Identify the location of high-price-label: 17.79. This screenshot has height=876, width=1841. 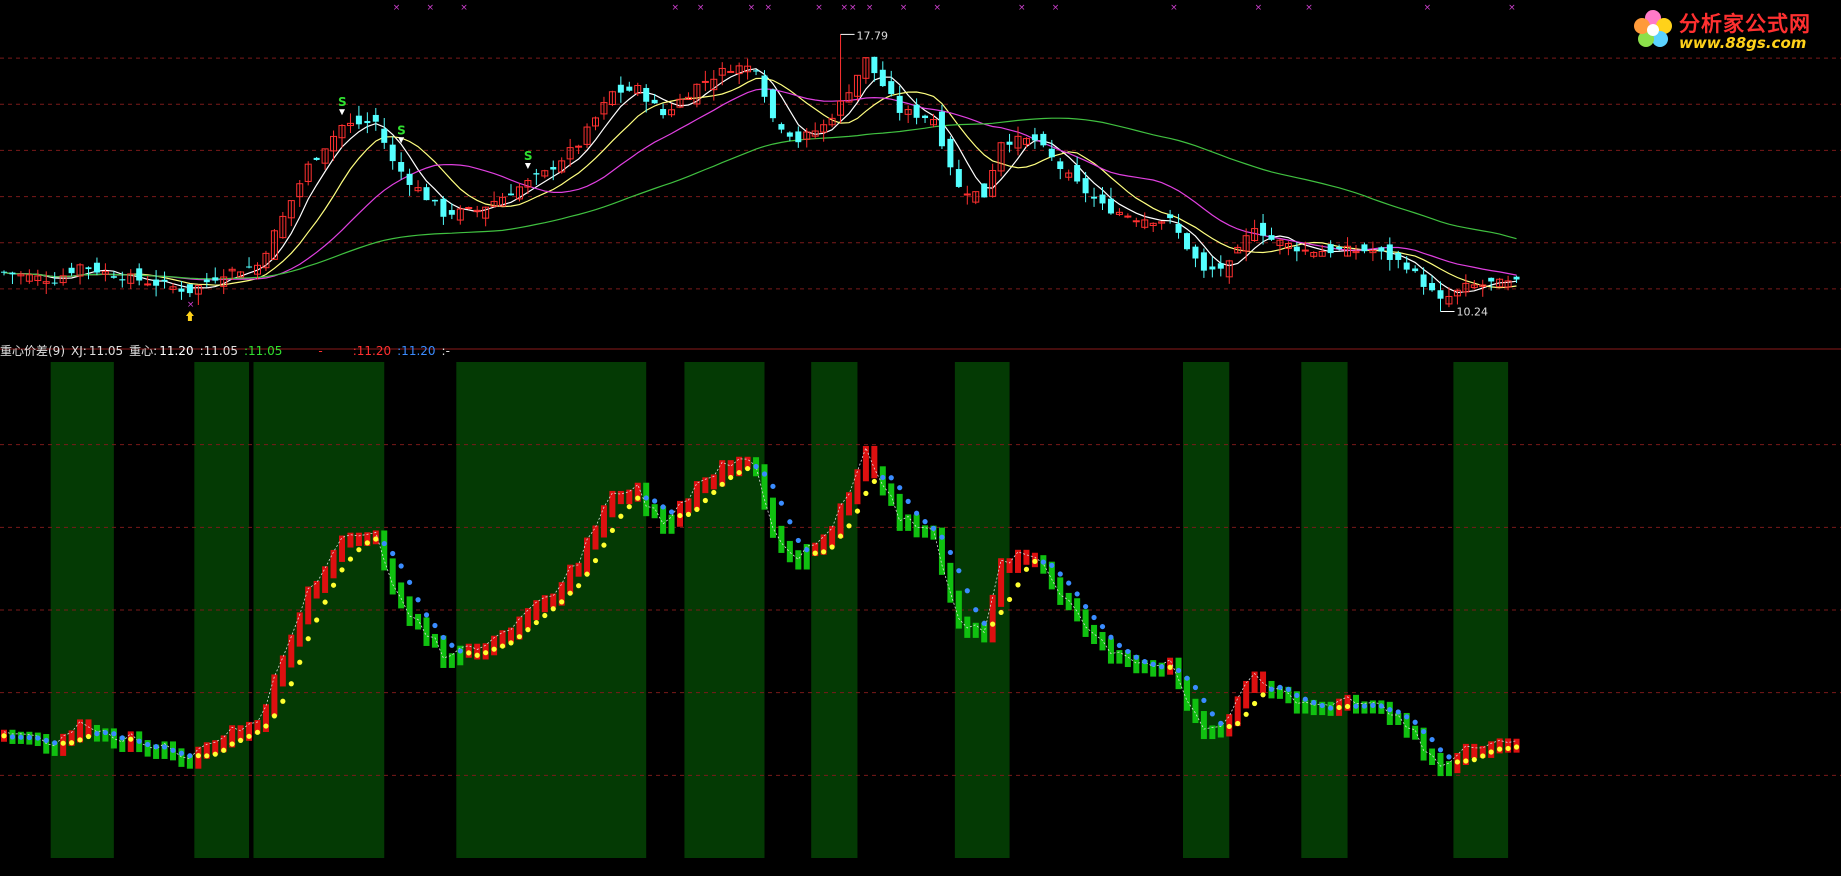
(873, 35).